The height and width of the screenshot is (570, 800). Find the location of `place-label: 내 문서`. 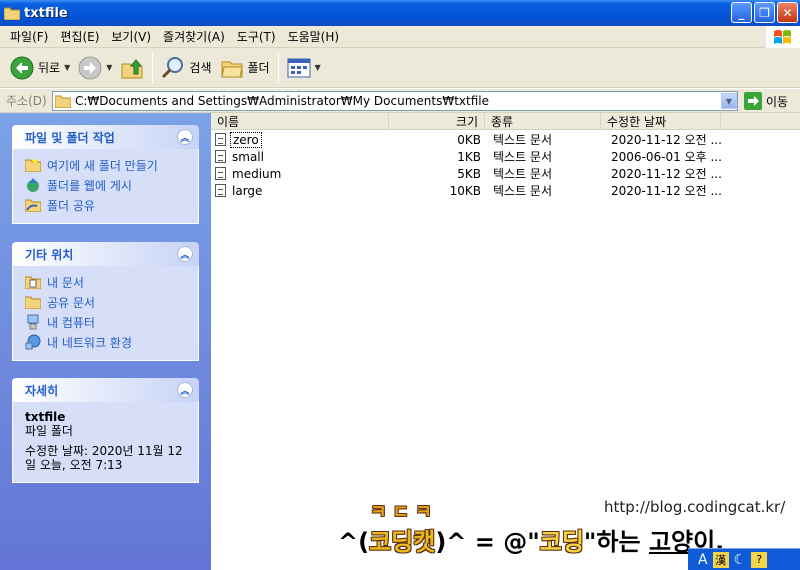

place-label: 내 문서 is located at coordinates (65, 282).